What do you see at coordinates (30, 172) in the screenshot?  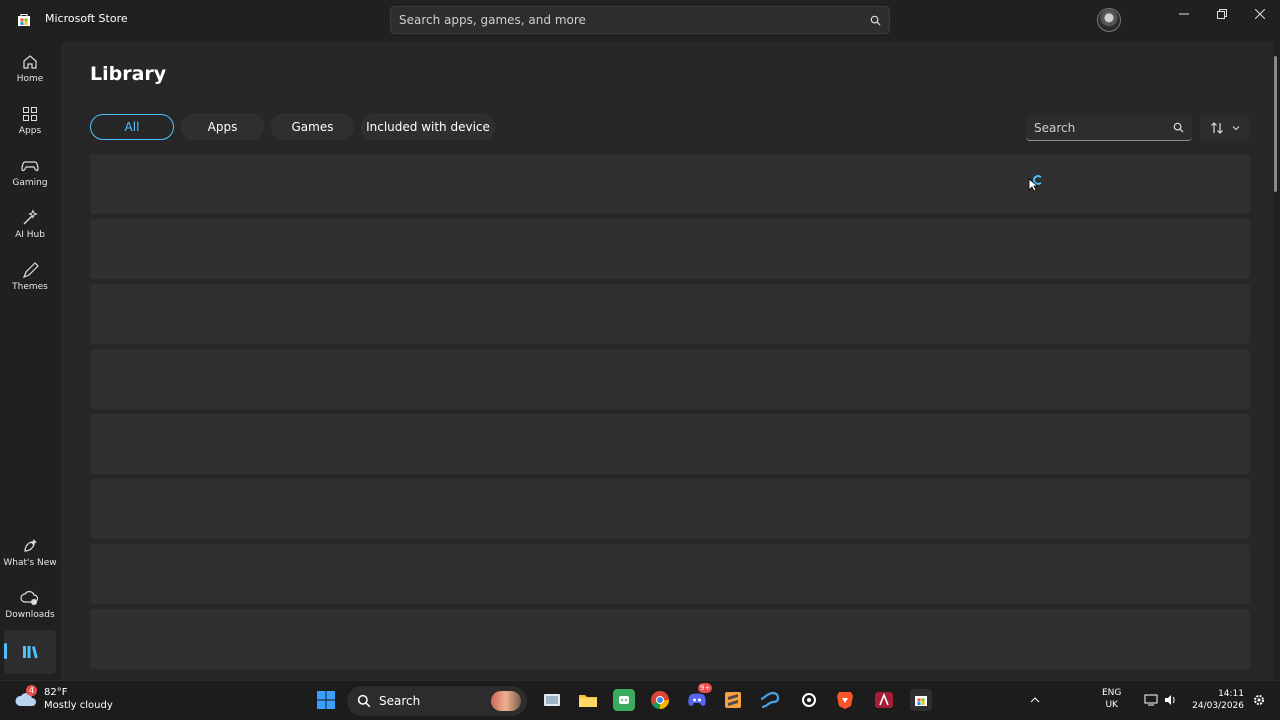 I see `sidebar-item-gaming: Gaming` at bounding box center [30, 172].